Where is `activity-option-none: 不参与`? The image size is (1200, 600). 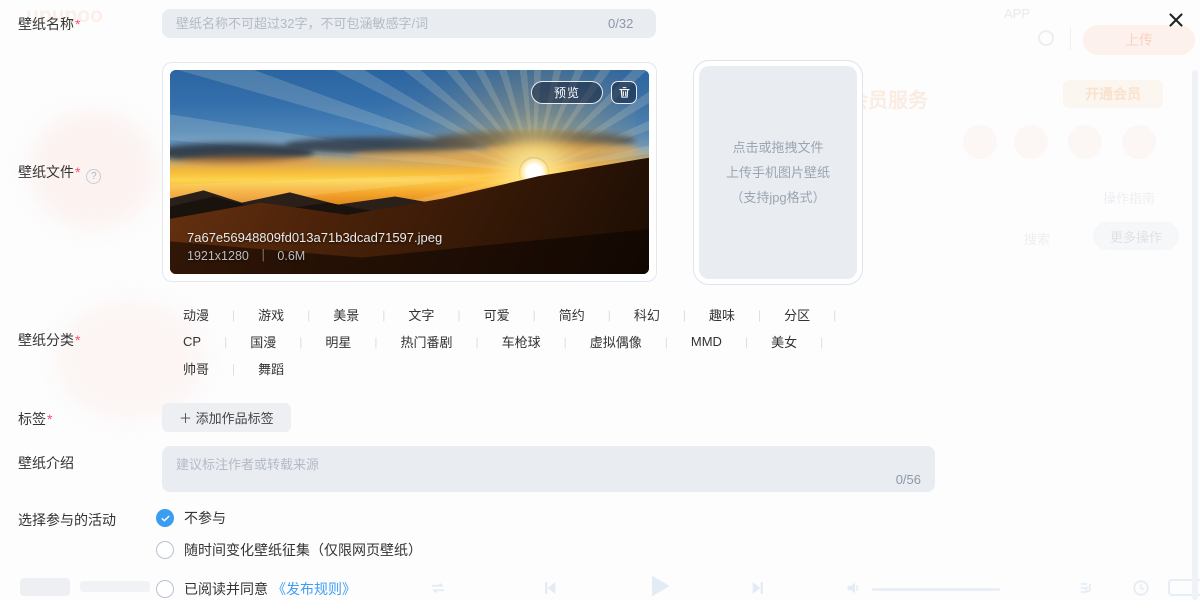
activity-option-none: 不参与 is located at coordinates (191, 518).